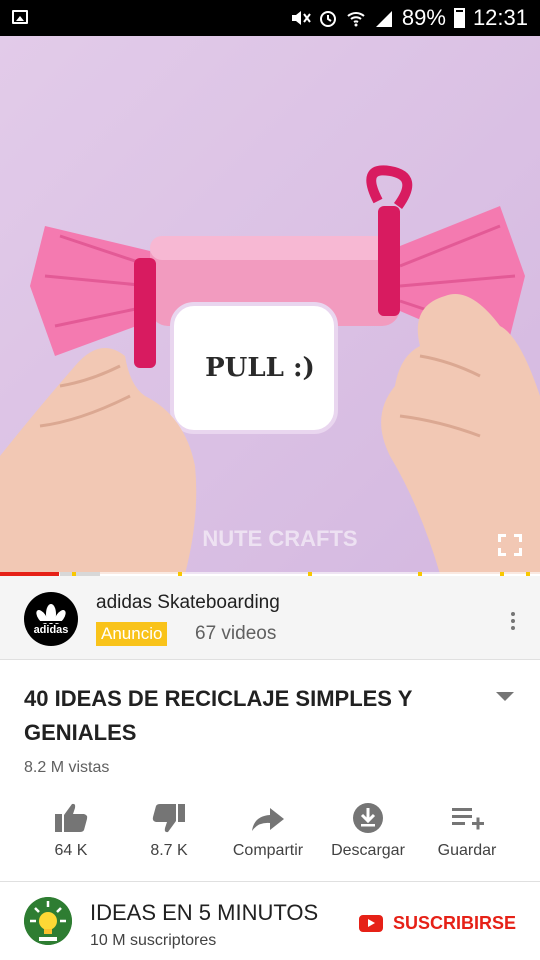  I want to click on download-label: Descargar, so click(368, 850).